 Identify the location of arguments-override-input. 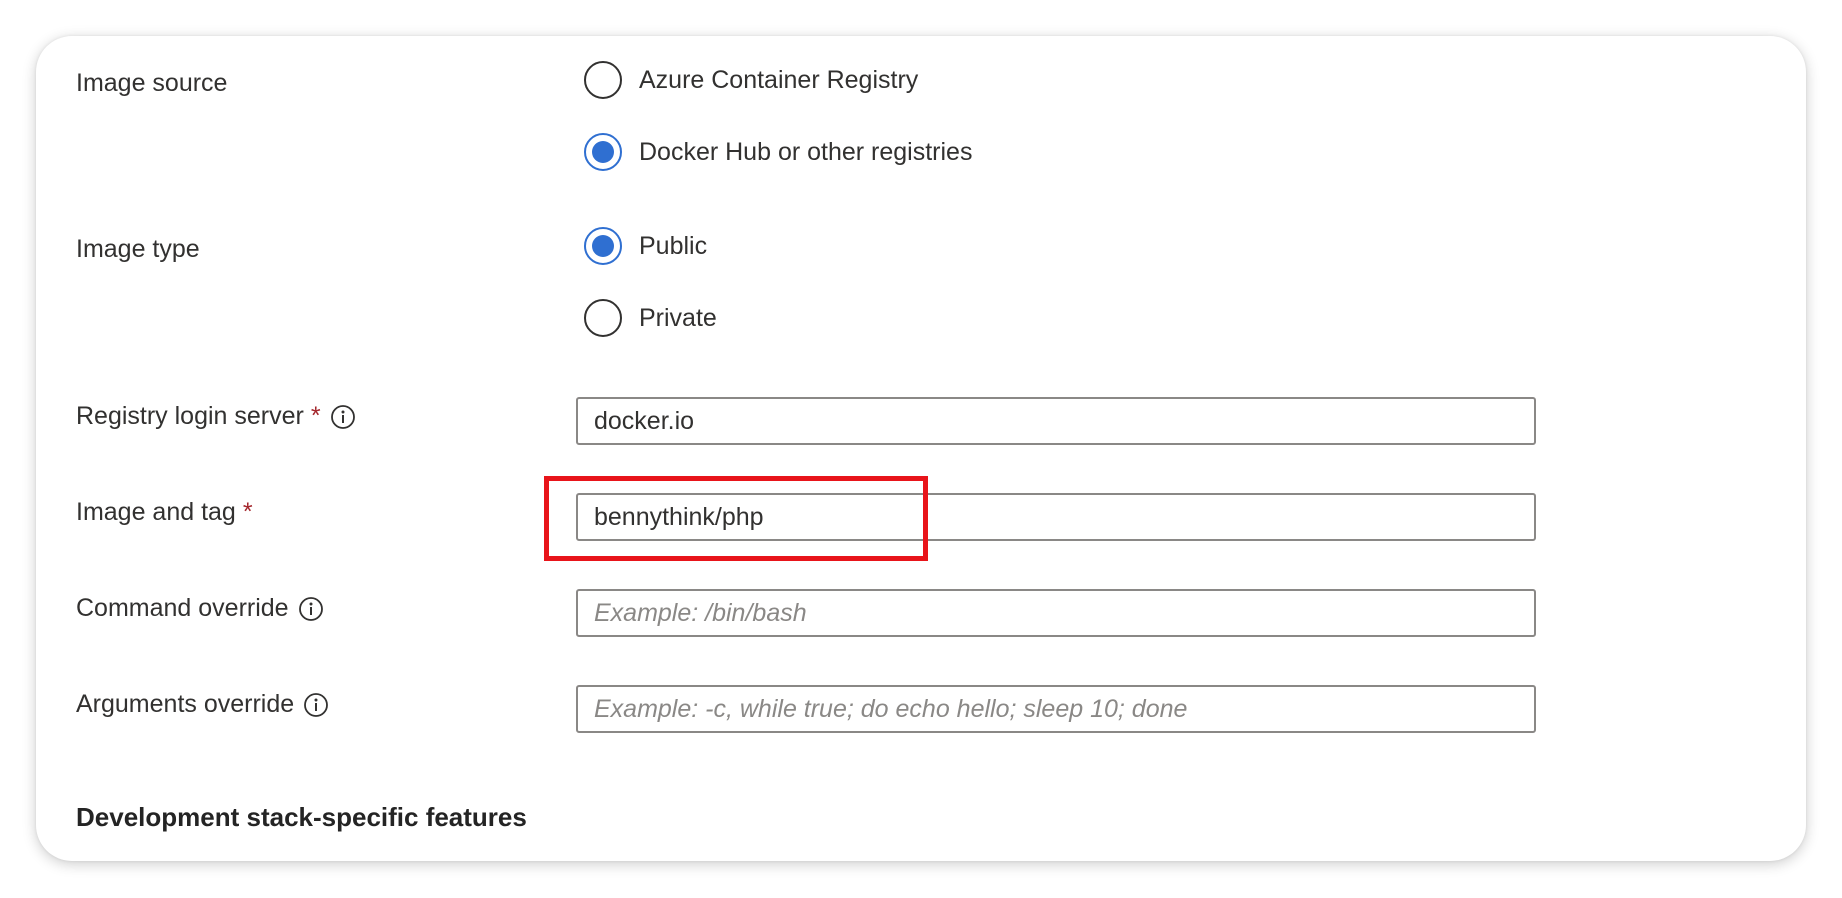
(1056, 709).